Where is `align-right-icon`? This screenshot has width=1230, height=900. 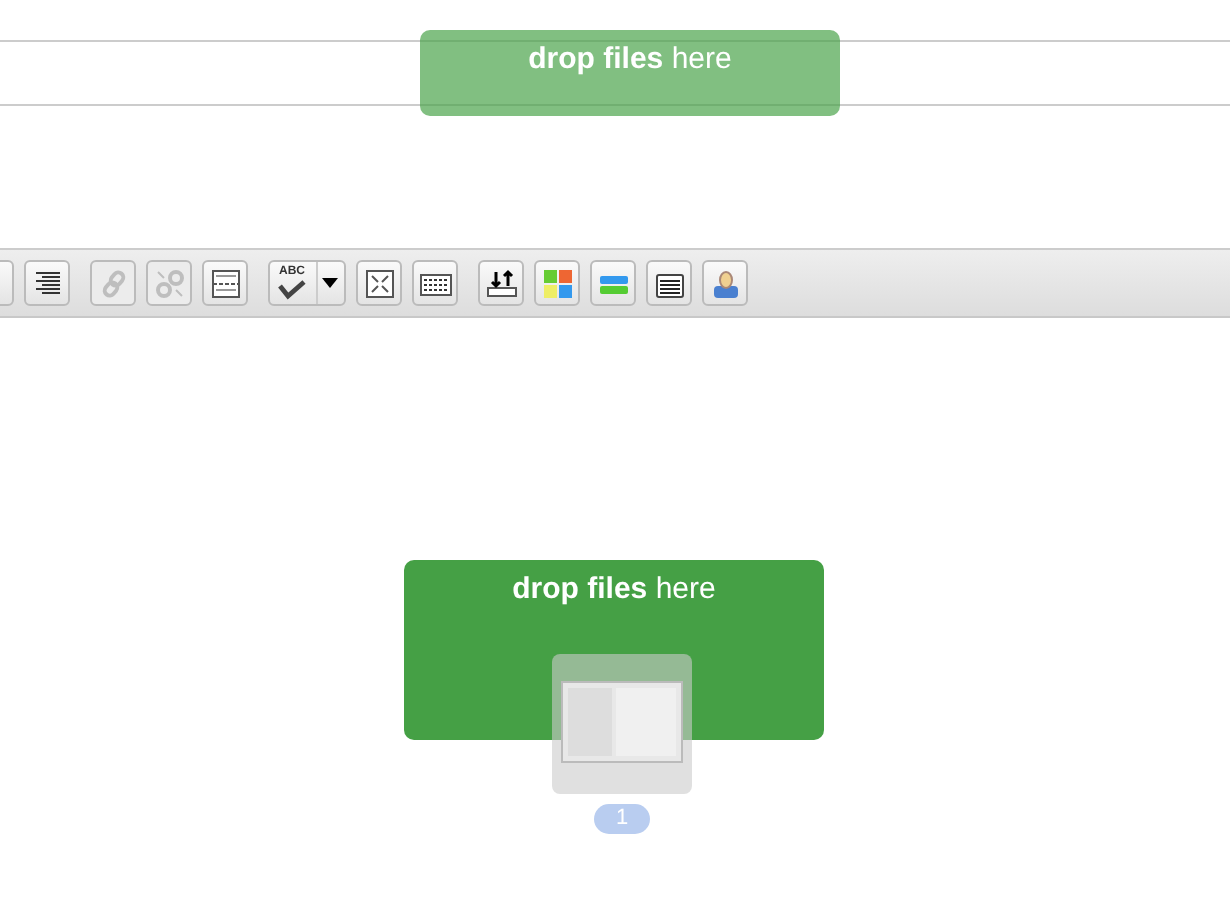 align-right-icon is located at coordinates (47, 283).